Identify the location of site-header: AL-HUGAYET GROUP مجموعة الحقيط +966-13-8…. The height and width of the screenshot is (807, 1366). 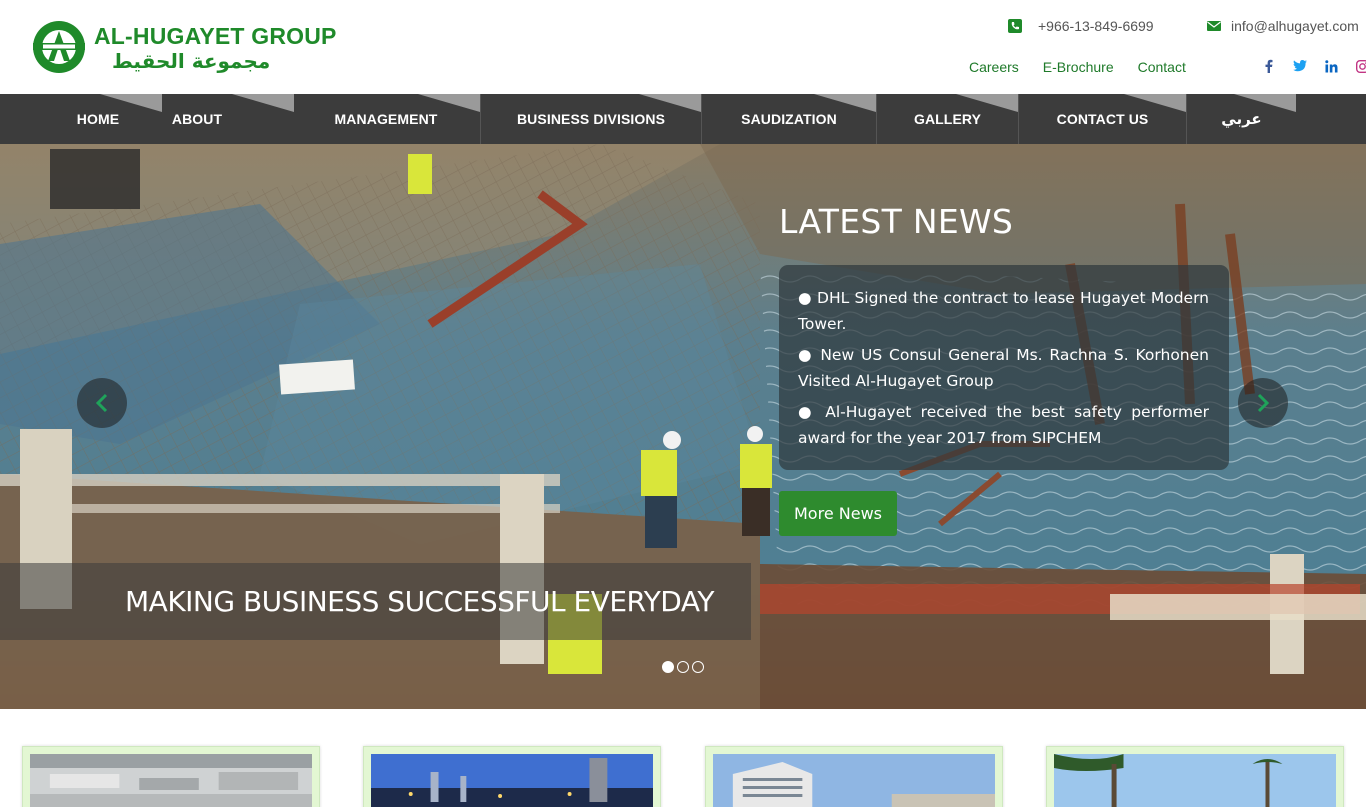
(683, 47).